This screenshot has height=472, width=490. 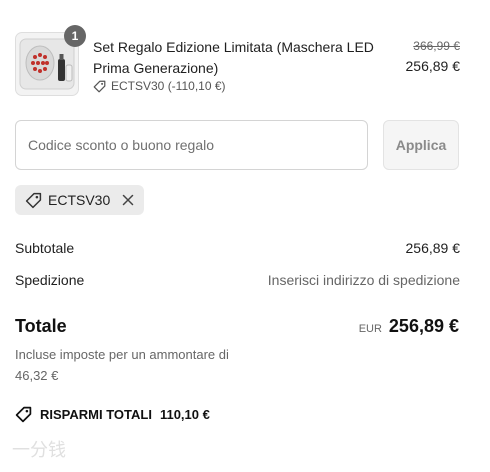 I want to click on shipping-value: Inserisci indirizzo di spedizione, so click(x=363, y=280).